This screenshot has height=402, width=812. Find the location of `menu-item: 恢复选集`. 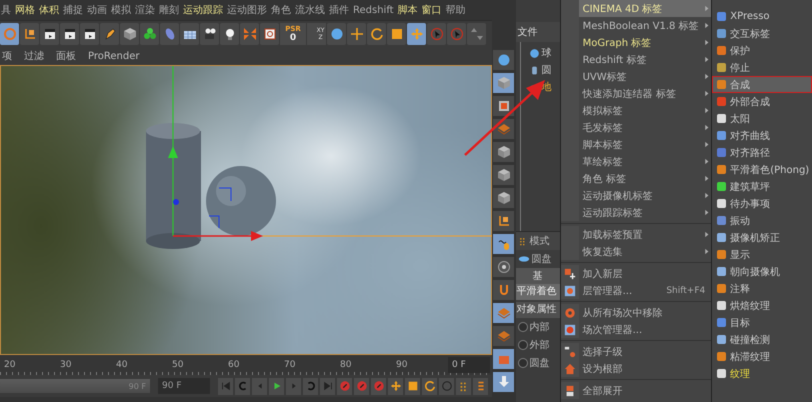

menu-item: 恢复选集 is located at coordinates (636, 251).